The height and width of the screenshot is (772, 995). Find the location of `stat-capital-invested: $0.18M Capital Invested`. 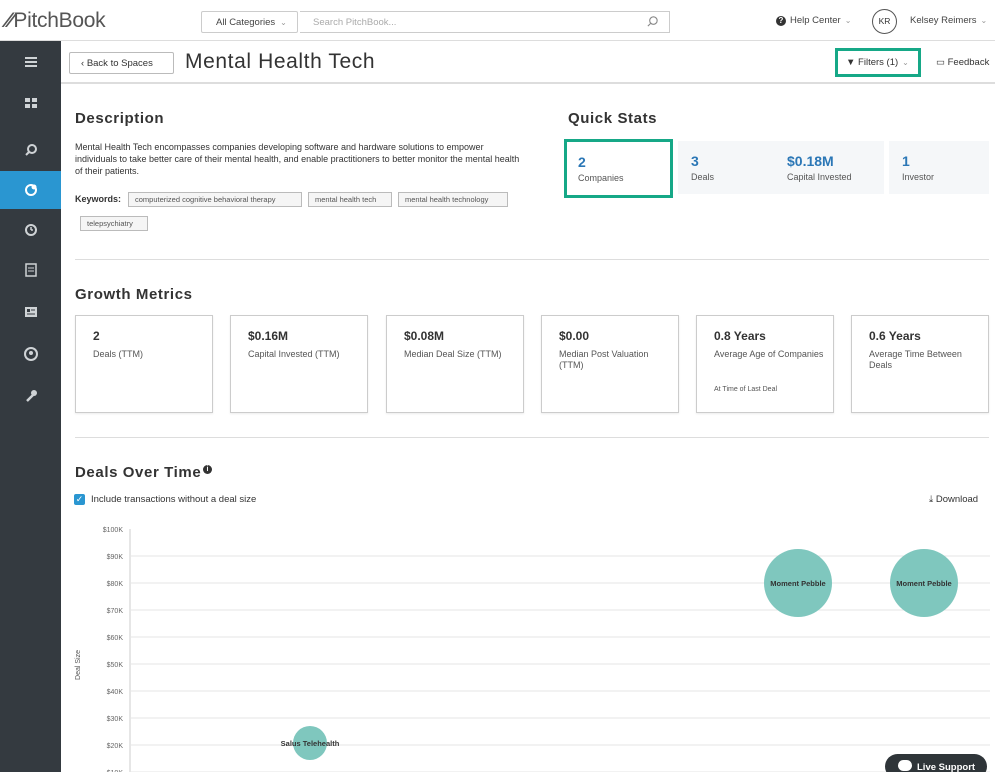

stat-capital-invested: $0.18M Capital Invested is located at coordinates (829, 167).